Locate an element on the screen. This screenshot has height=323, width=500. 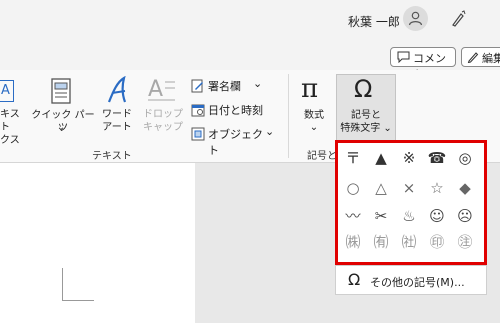
object-button: オブジェクト ⌄ is located at coordinates (232, 141).